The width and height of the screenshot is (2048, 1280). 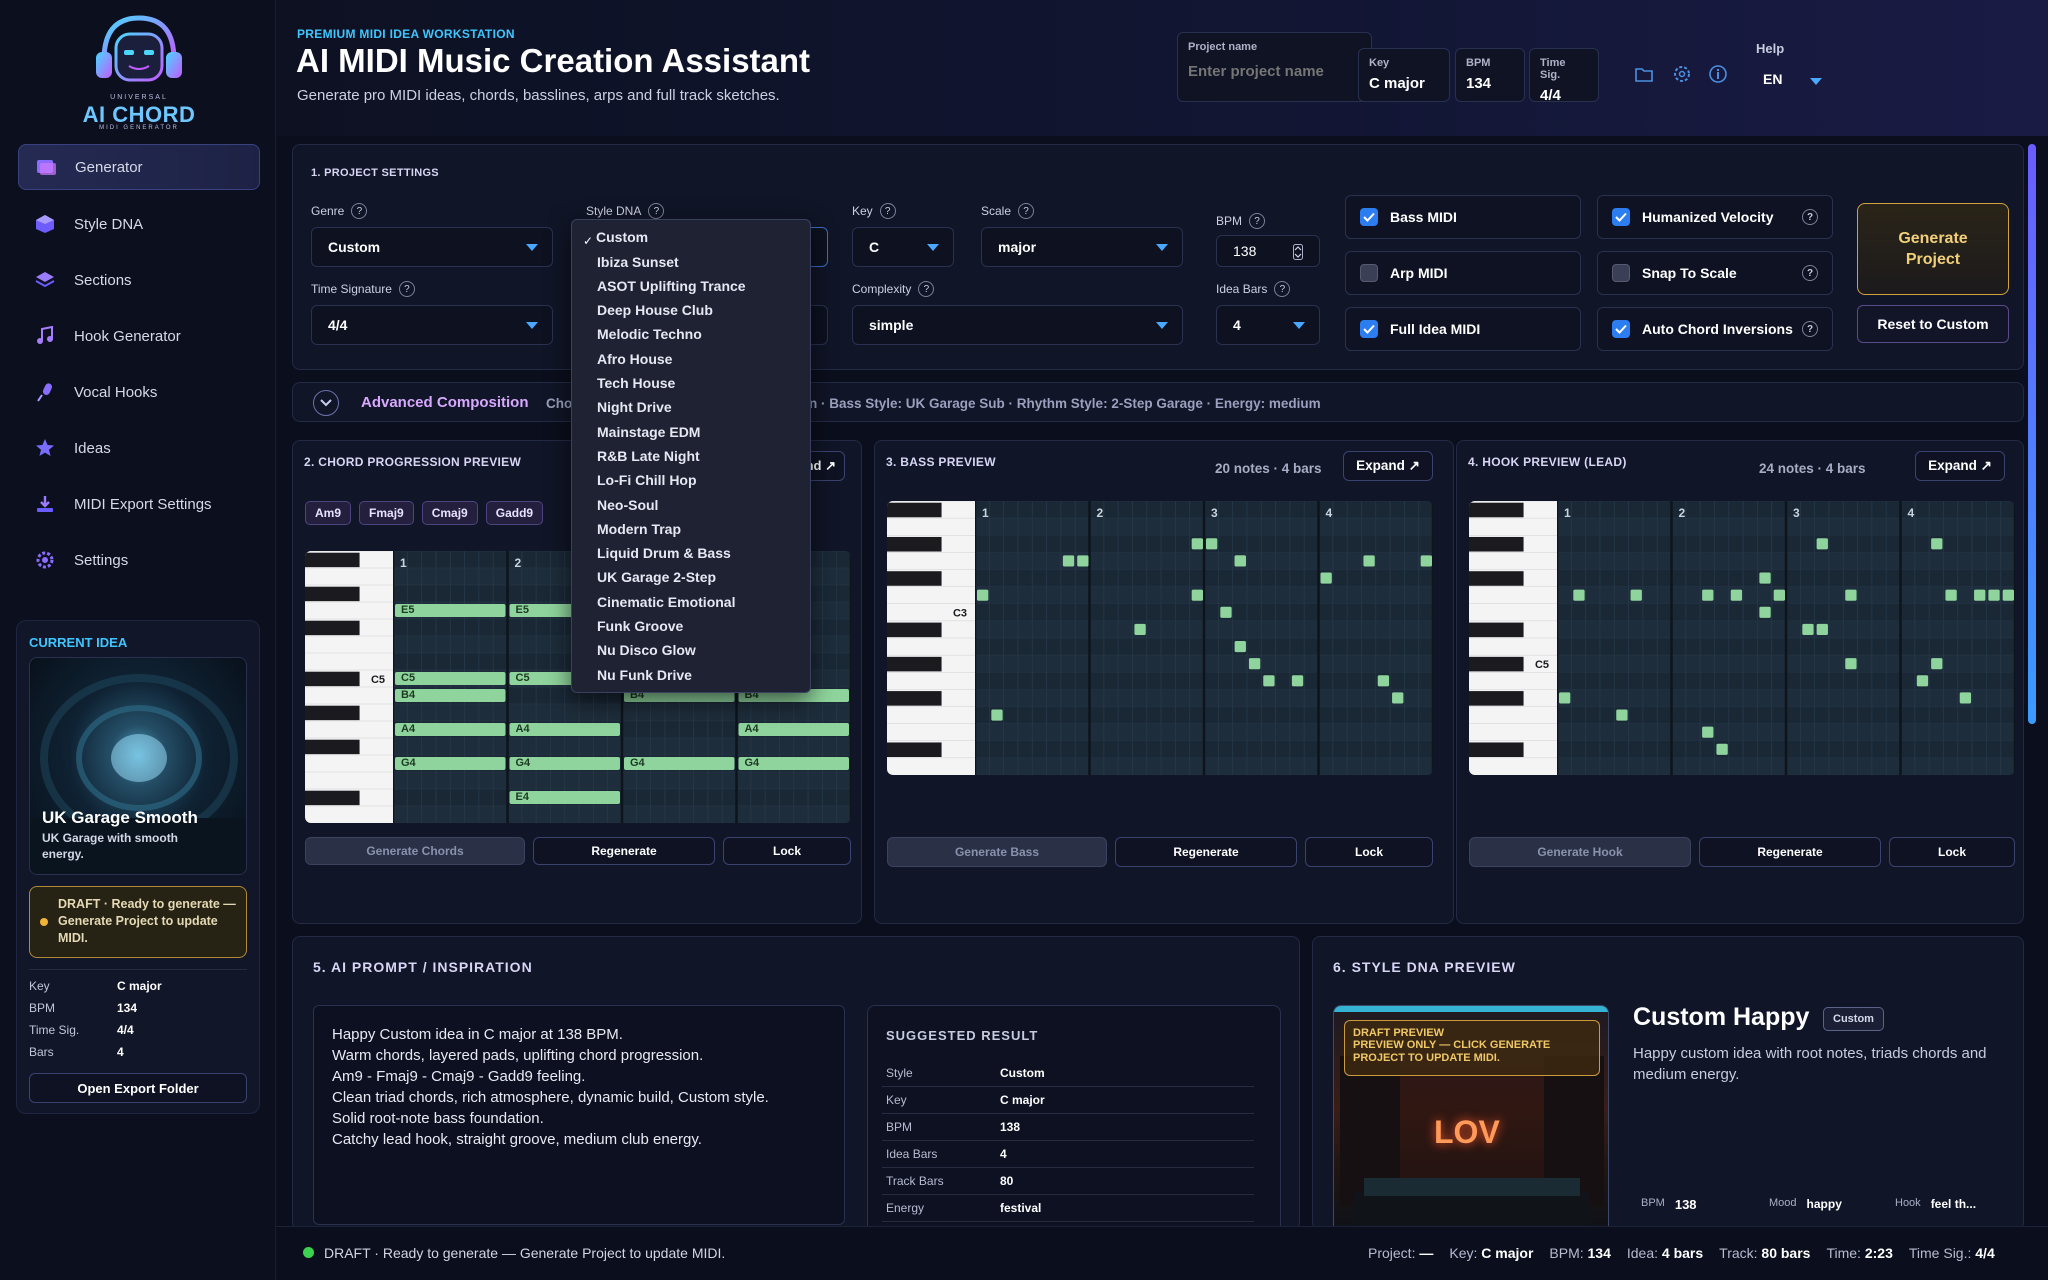 I want to click on gear-icon, so click(x=45, y=560).